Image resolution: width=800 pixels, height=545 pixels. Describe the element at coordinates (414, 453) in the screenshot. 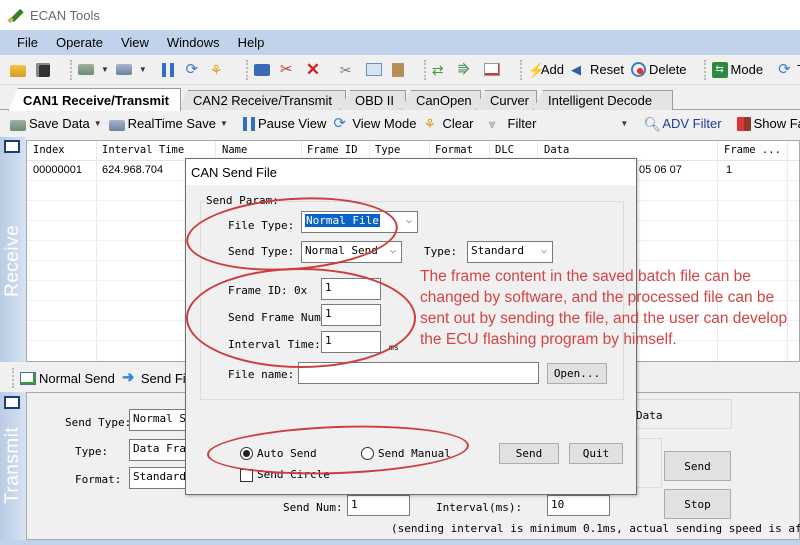

I see `send-manual-label: Send Manual` at that location.